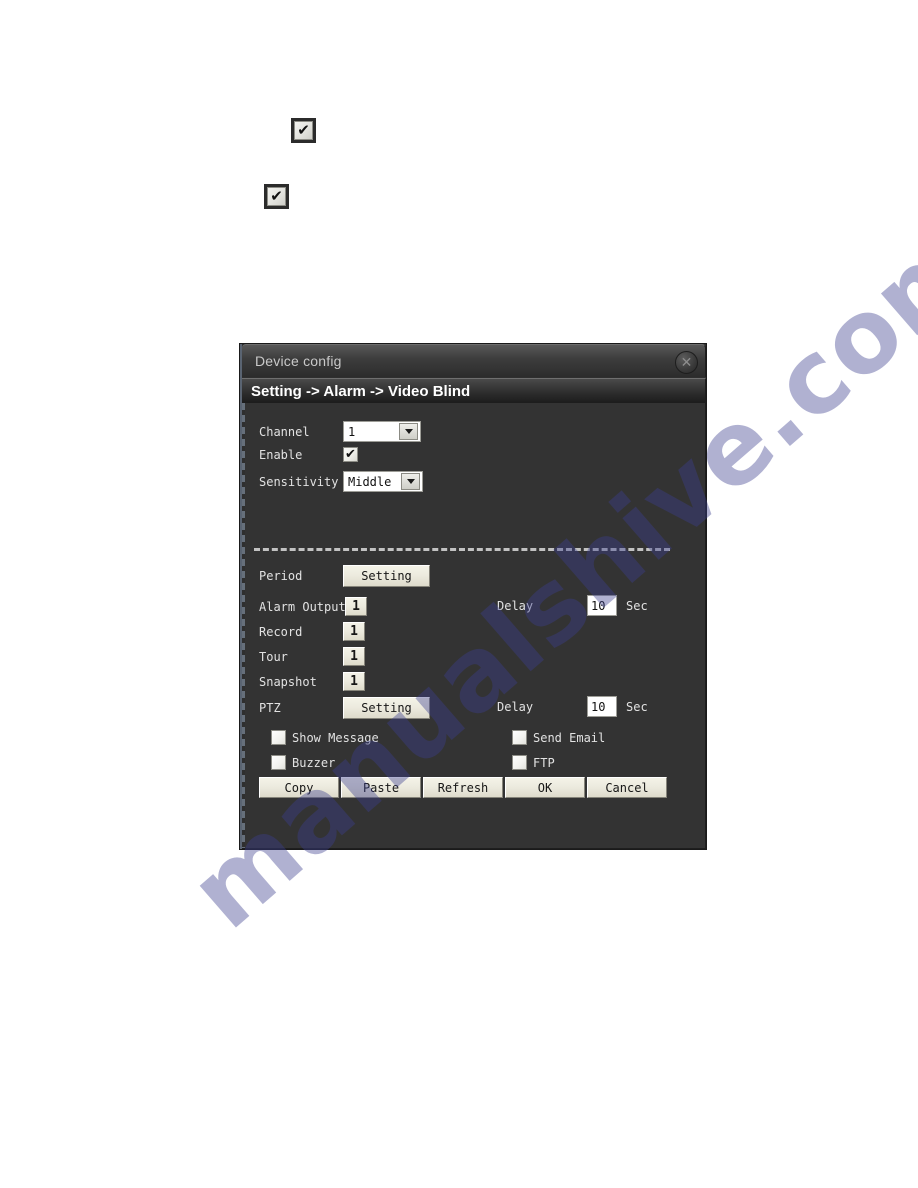 The image size is (918, 1188). What do you see at coordinates (382, 431) in the screenshot?
I see `channel-select: 1` at bounding box center [382, 431].